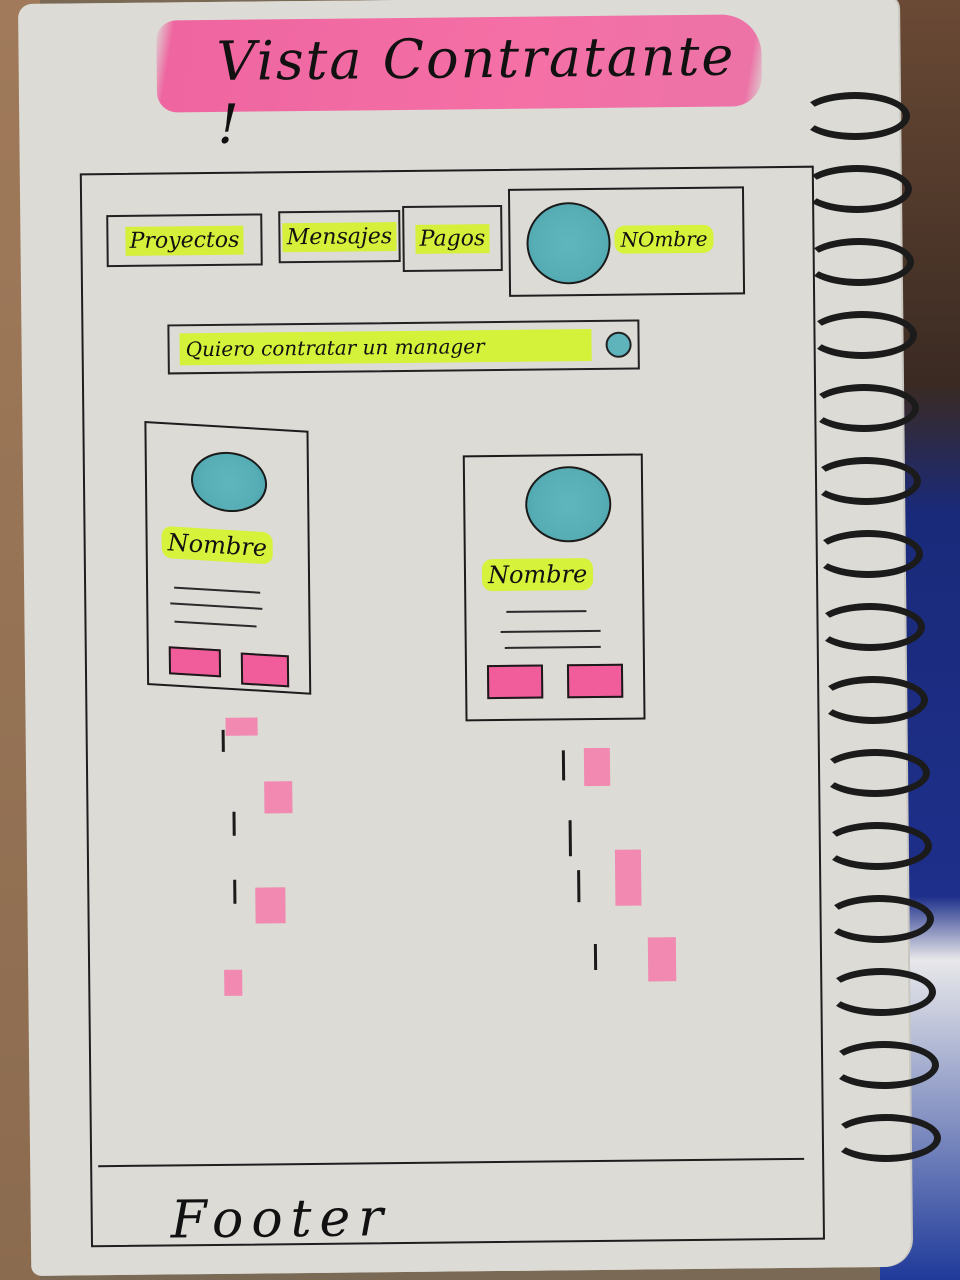 This screenshot has width=960, height=1280. Describe the element at coordinates (664, 239) in the screenshot. I see `profile-name: NOmbre` at that location.